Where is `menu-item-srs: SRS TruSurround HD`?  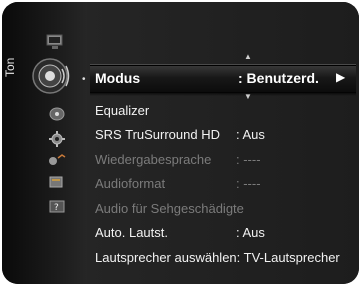 menu-item-srs: SRS TruSurround HD is located at coordinates (157, 134).